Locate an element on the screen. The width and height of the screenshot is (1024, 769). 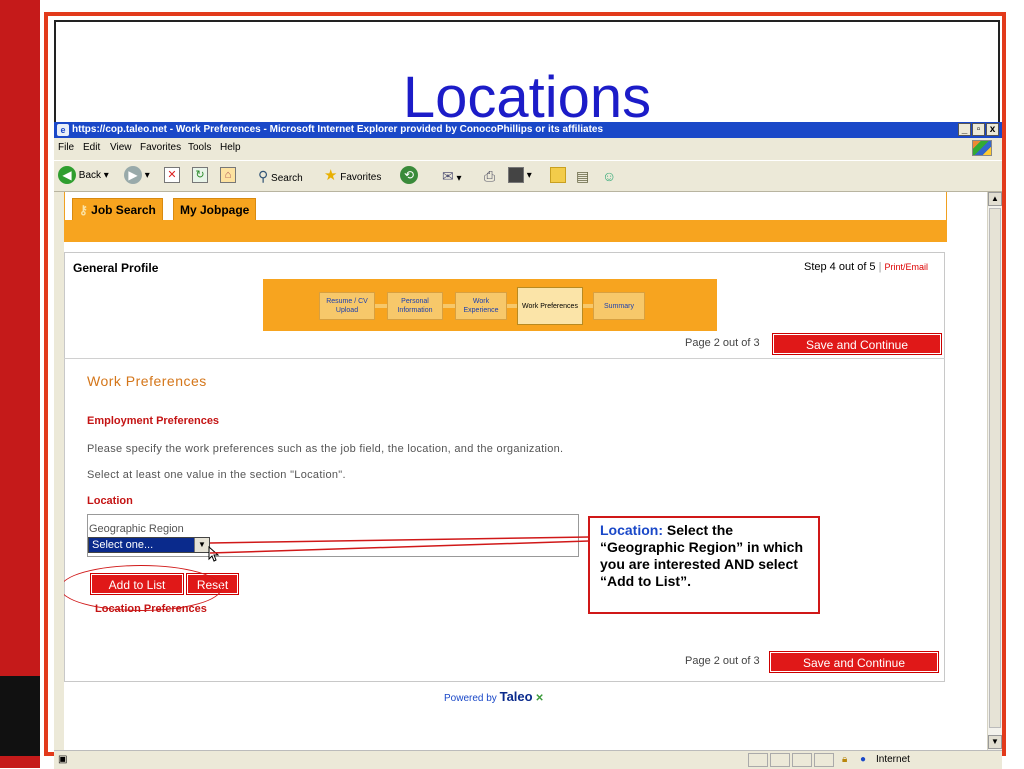
refresh-icon: ↻ is located at coordinates (200, 175).